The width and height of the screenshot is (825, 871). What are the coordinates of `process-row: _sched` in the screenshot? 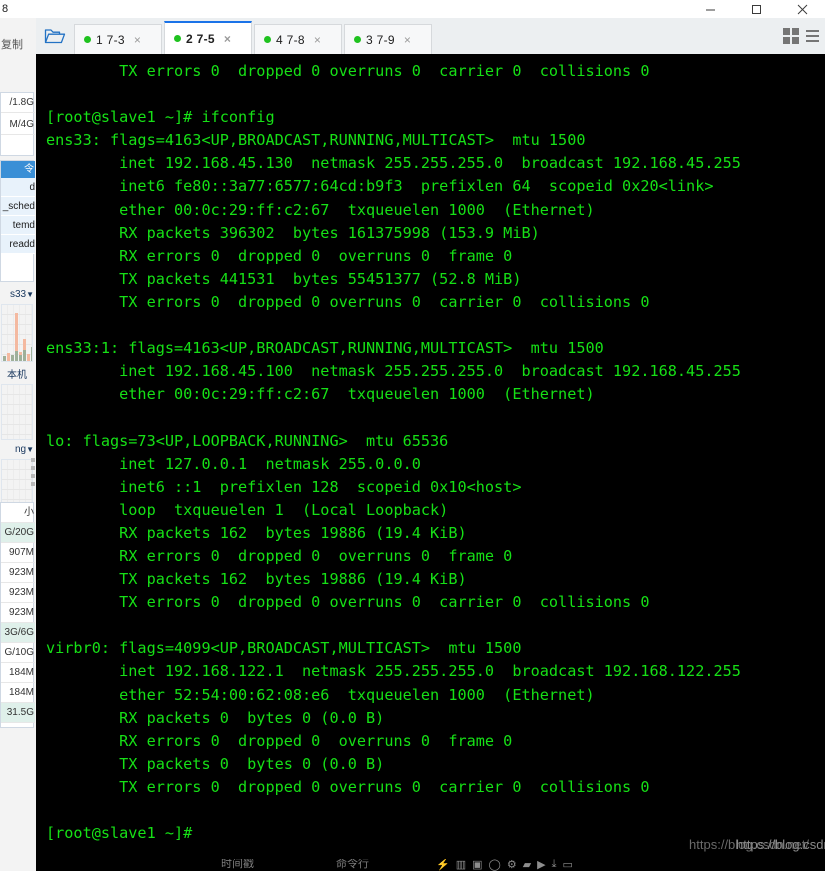 It's located at (18, 206).